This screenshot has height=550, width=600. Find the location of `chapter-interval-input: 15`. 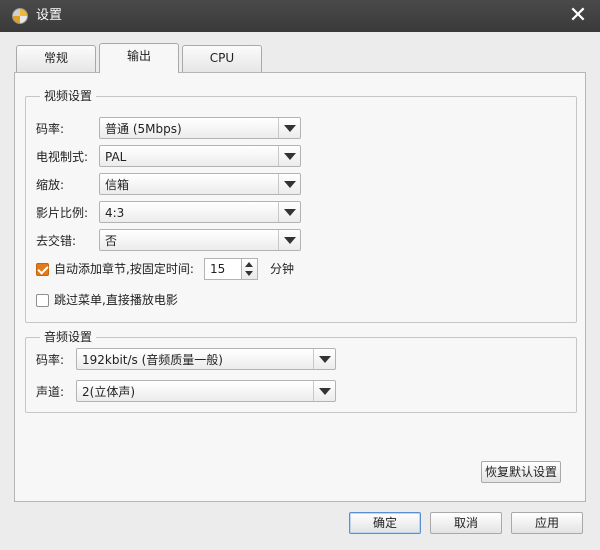

chapter-interval-input: 15 is located at coordinates (223, 269).